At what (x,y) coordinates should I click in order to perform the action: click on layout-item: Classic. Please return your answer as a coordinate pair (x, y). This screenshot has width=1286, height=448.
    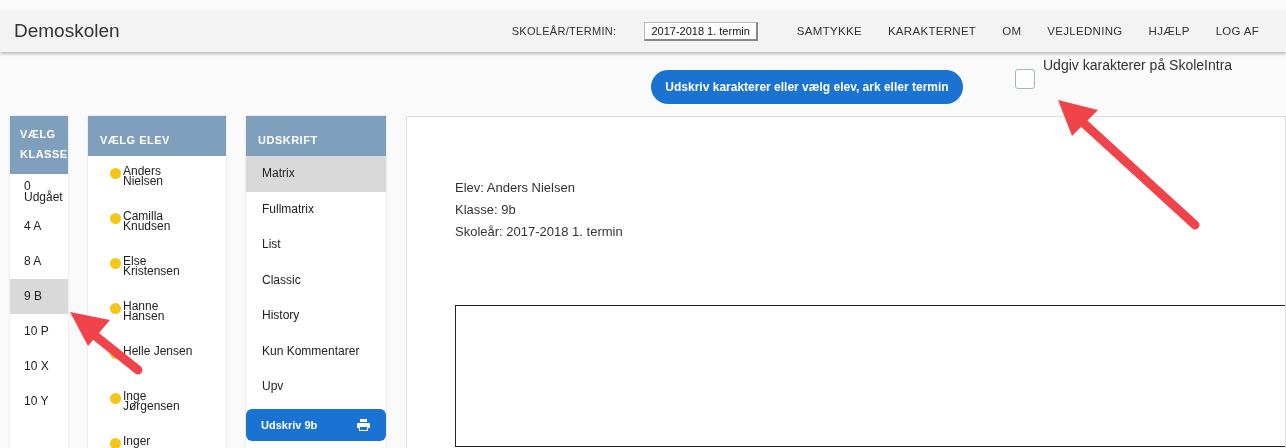
    Looking at the image, I should click on (316, 280).